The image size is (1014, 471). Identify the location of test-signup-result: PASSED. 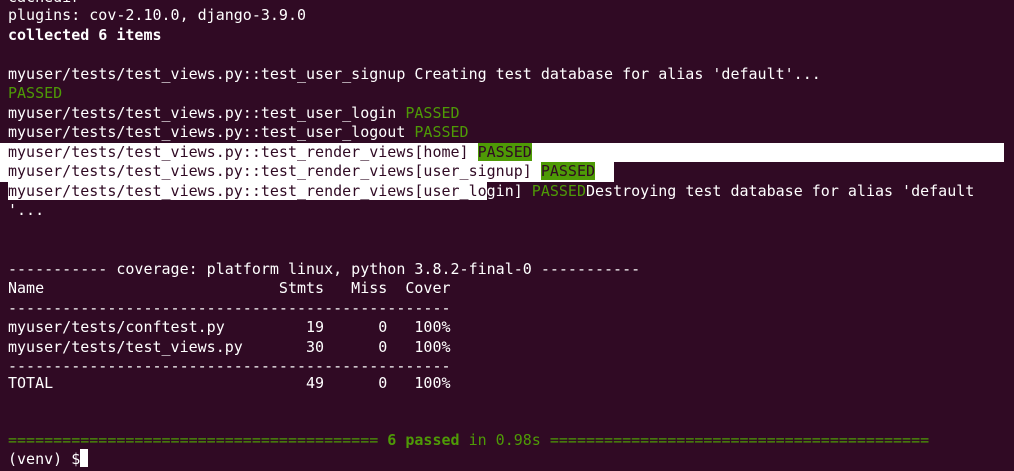
(35, 93).